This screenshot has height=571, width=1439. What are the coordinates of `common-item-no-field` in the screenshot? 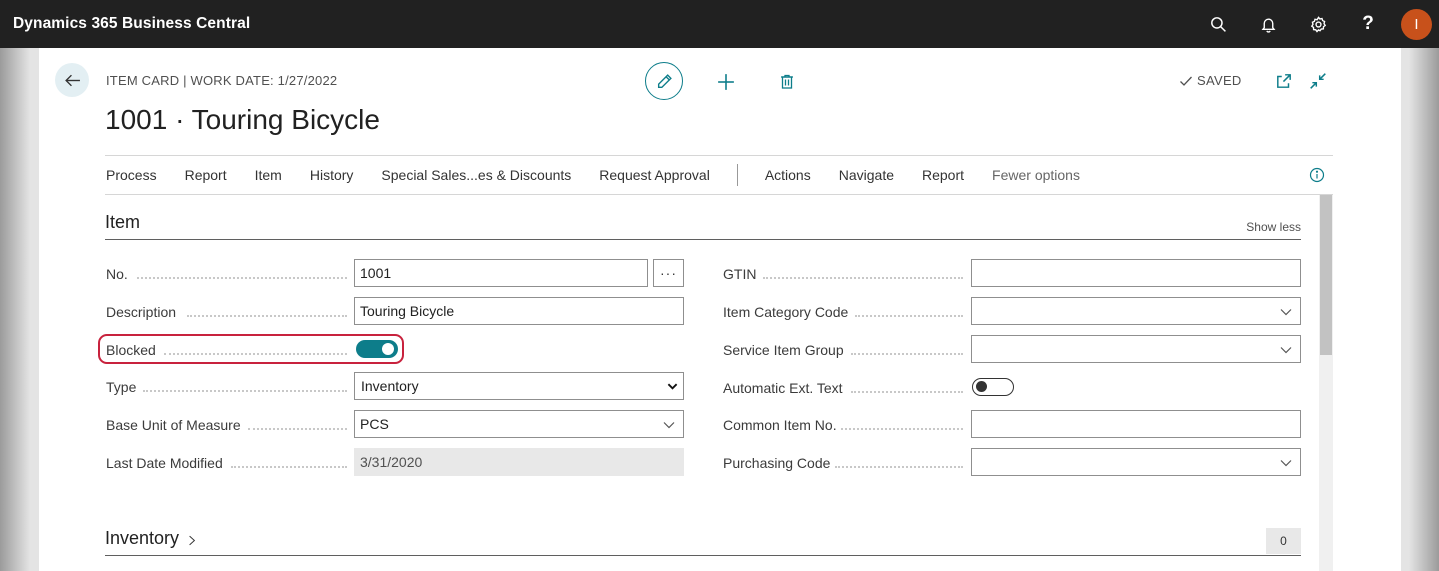 It's located at (1136, 424).